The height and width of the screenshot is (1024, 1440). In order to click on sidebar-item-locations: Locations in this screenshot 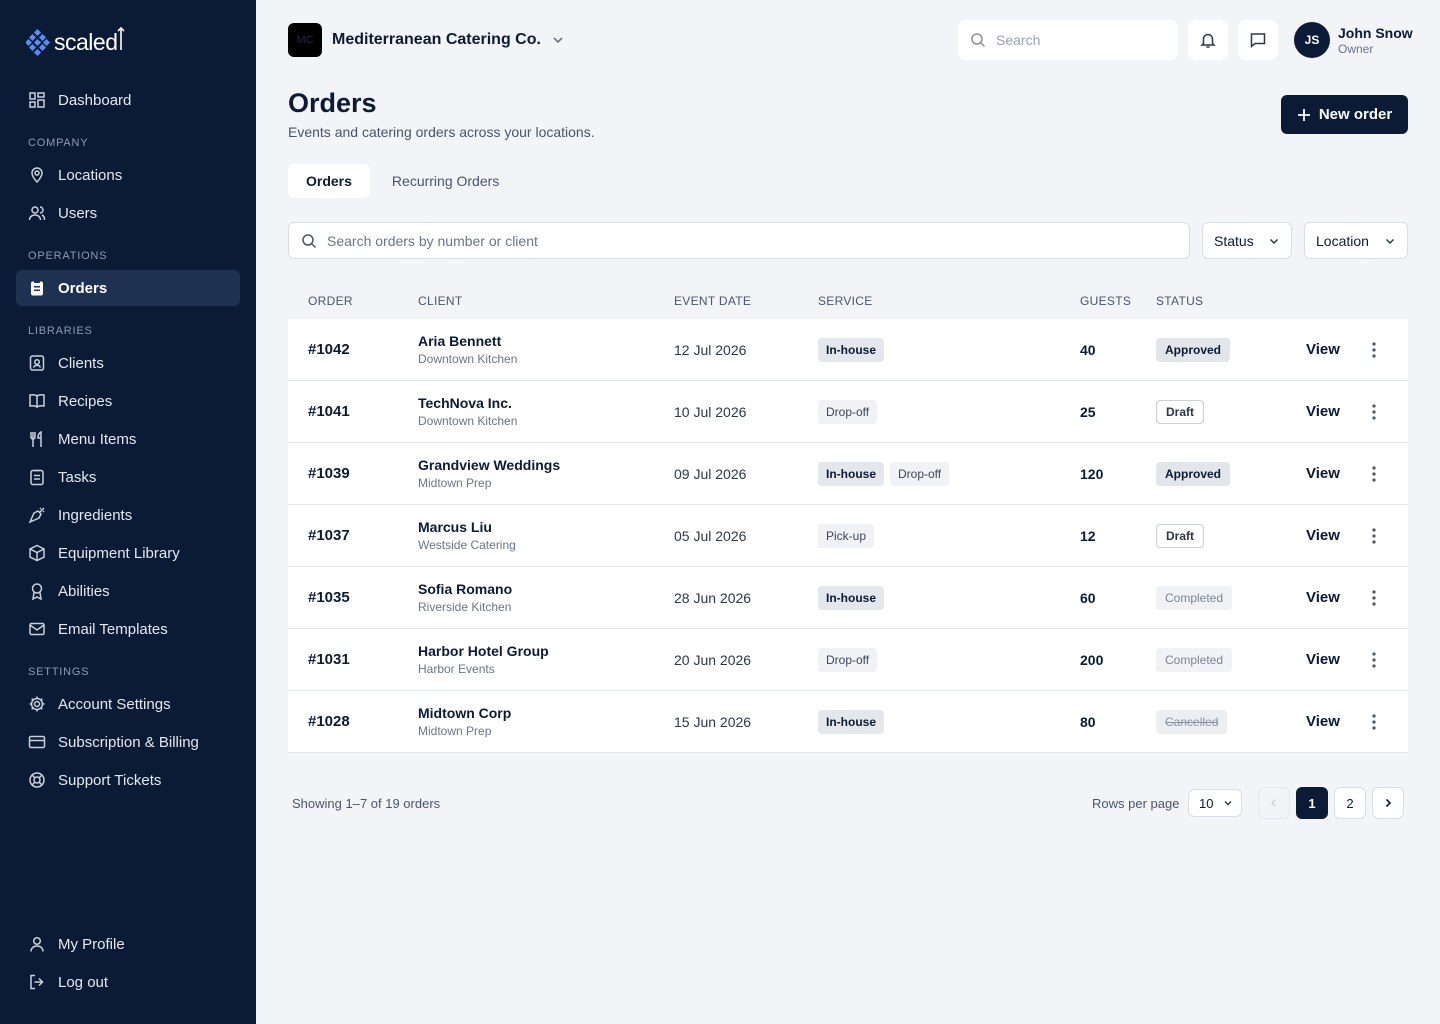, I will do `click(128, 175)`.